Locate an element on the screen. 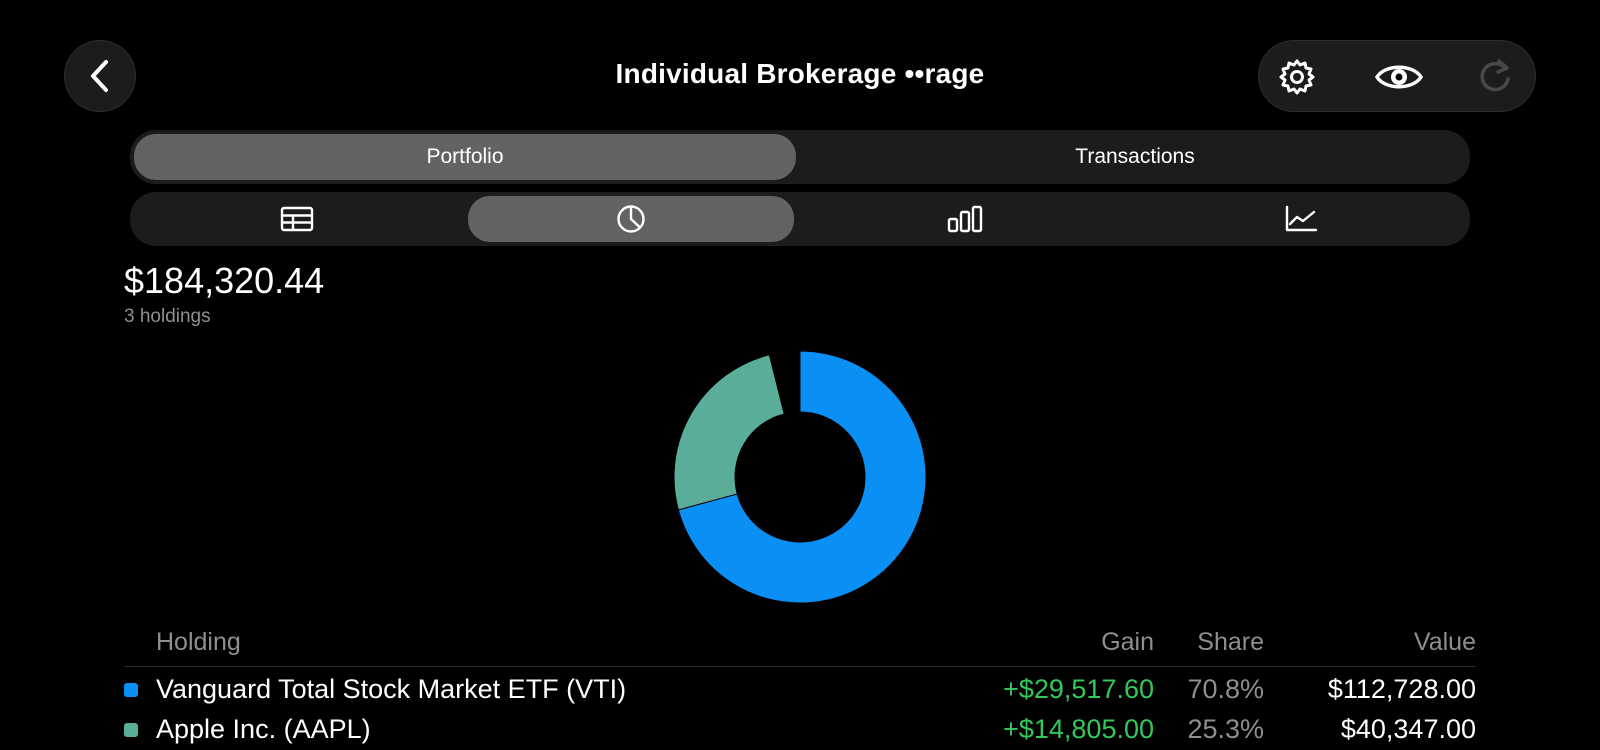  view-table-button is located at coordinates (297, 219).